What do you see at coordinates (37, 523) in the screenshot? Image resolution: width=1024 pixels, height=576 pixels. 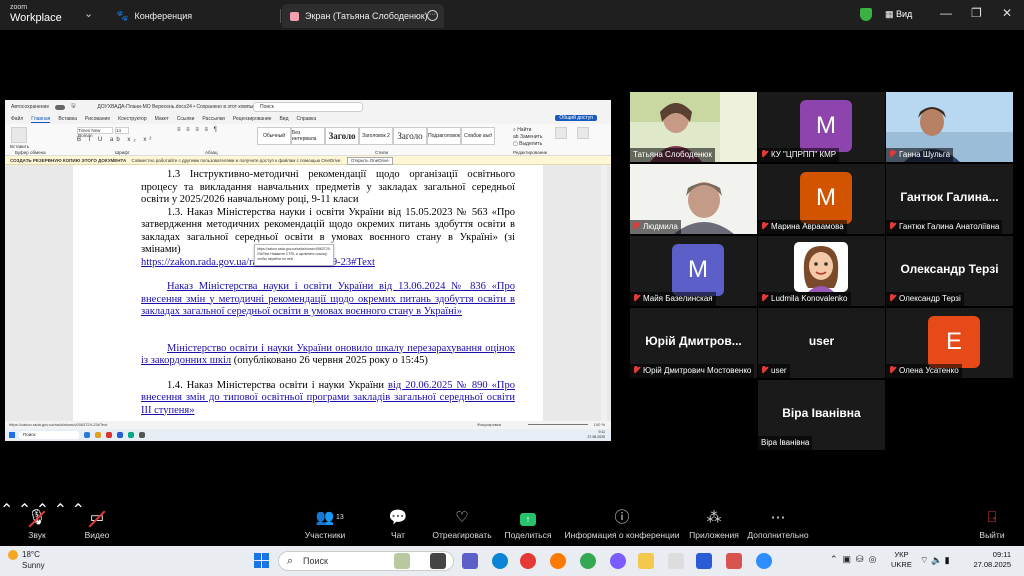 I see `audio-button: 🎙 Звук` at bounding box center [37, 523].